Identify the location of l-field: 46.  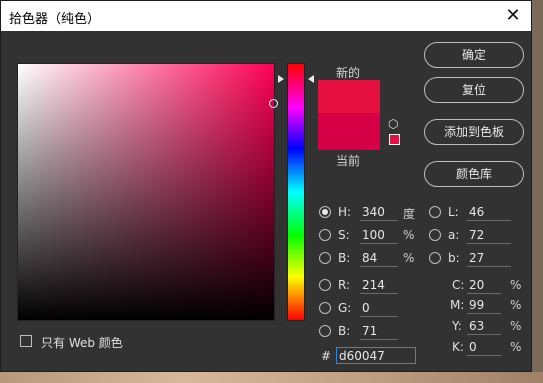
(489, 212).